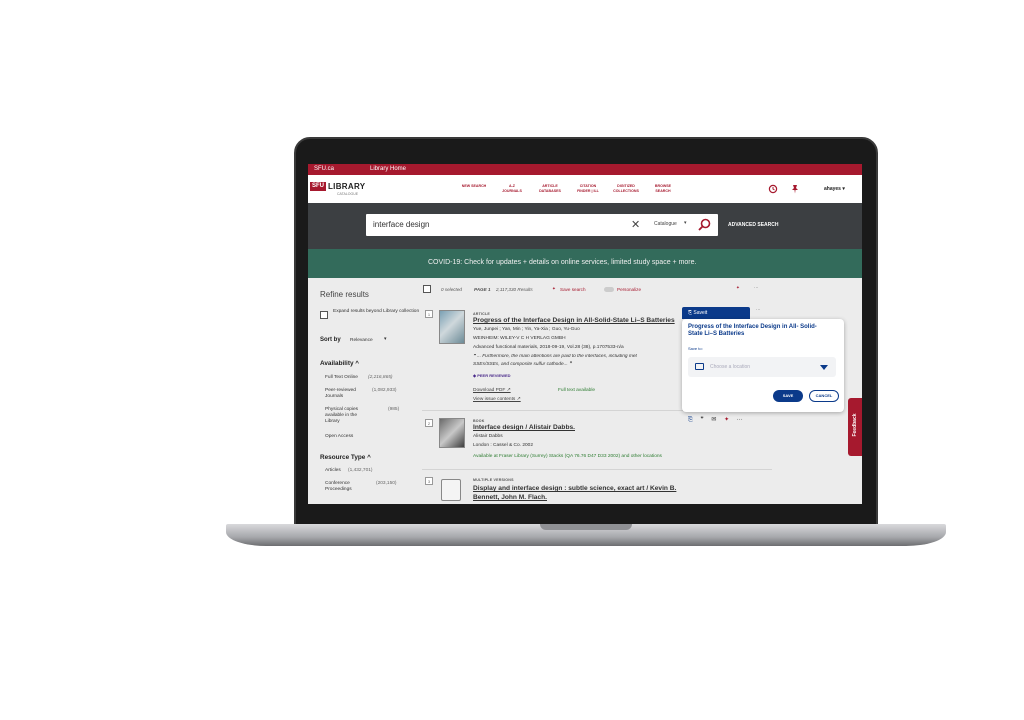 The image size is (1024, 720). Describe the element at coordinates (788, 396) in the screenshot. I see `save-button: SAVE` at that location.